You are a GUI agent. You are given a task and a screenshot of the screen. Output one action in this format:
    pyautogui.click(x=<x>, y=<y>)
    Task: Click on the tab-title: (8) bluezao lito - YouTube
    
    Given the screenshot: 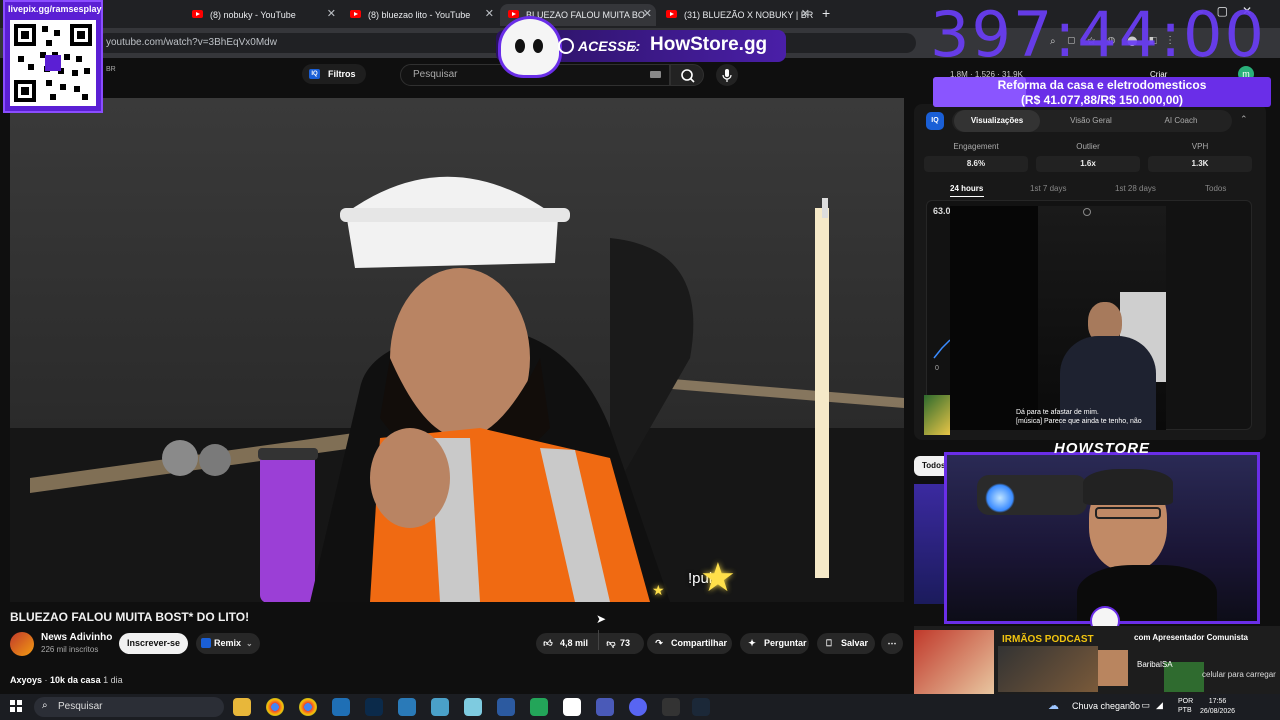 What is the action you would take?
    pyautogui.click(x=419, y=15)
    